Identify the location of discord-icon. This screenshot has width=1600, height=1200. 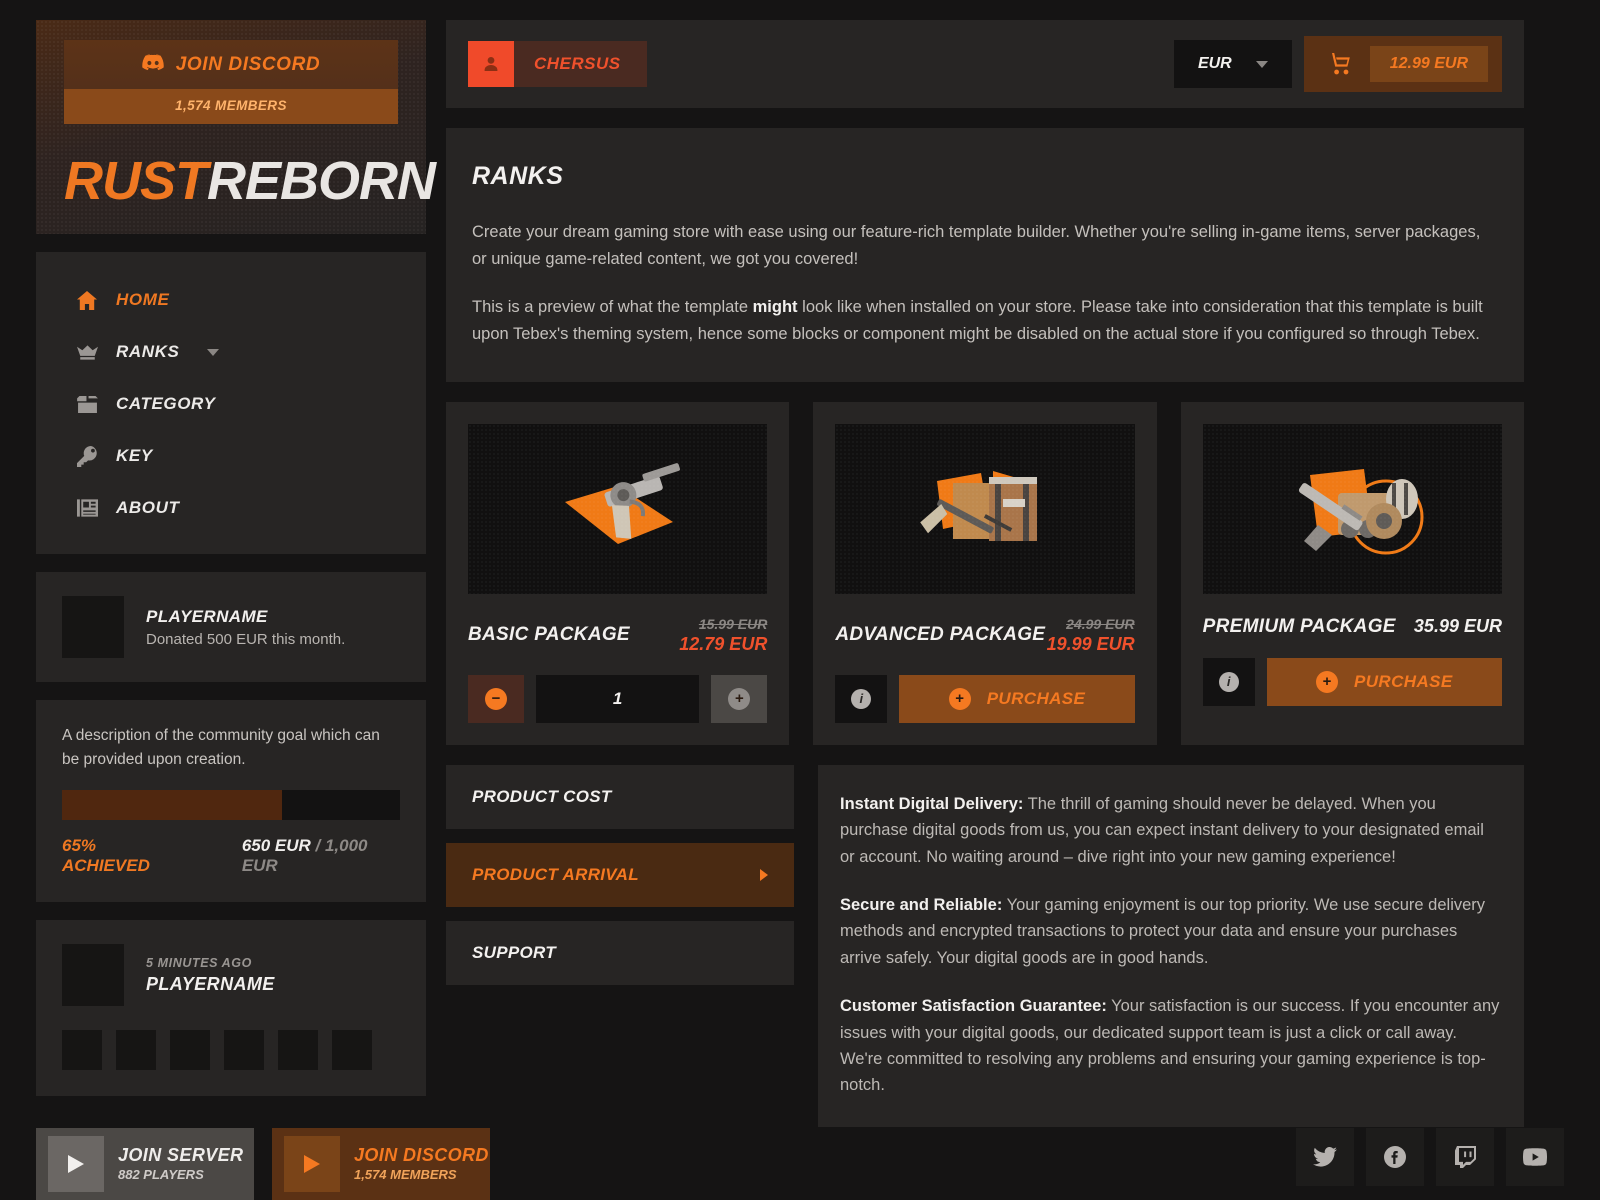
(153, 65).